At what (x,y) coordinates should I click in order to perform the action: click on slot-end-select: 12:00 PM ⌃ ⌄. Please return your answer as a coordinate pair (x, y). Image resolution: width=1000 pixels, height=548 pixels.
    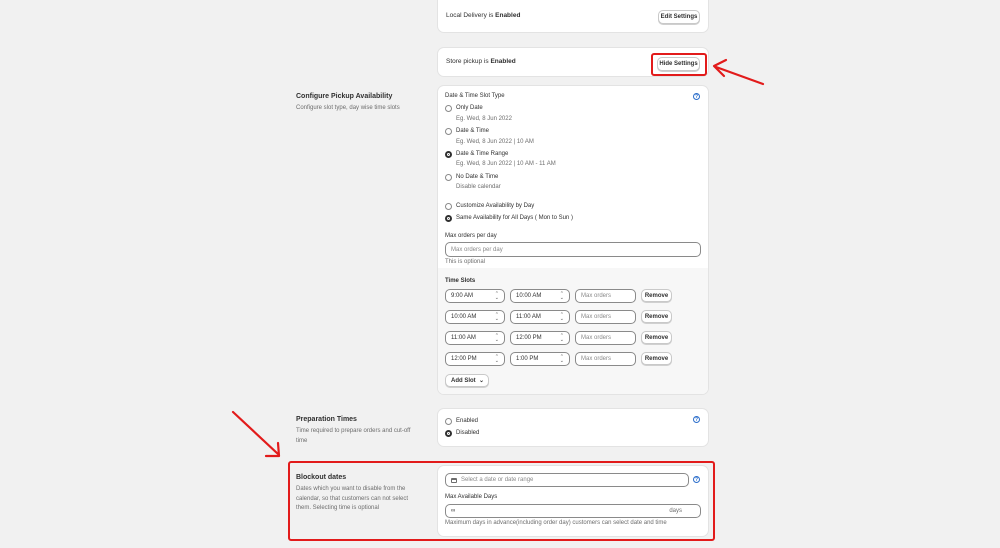
    Looking at the image, I should click on (540, 338).